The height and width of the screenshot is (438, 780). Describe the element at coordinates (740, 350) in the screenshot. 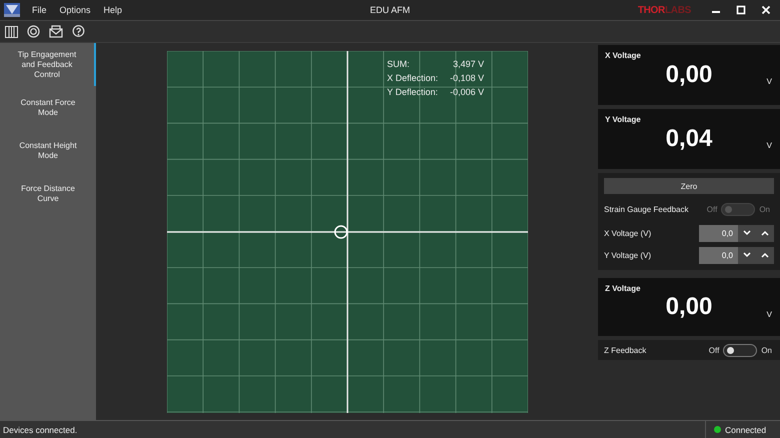

I see `toggle-switch` at that location.